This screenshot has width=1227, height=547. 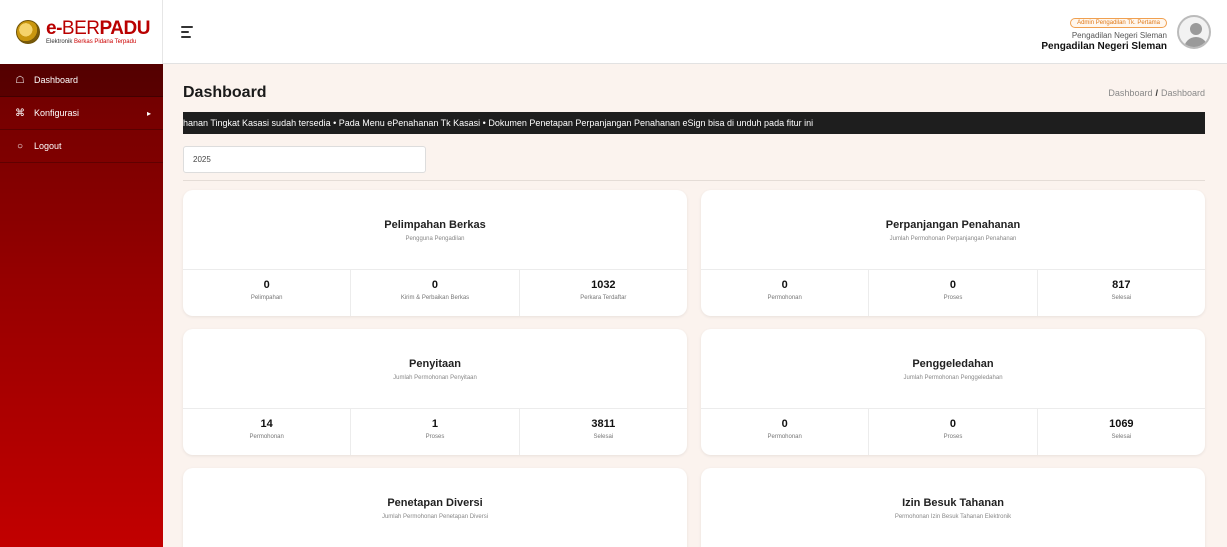 I want to click on stat-pelimpahan: 0 Pelimpahan, so click(x=267, y=293).